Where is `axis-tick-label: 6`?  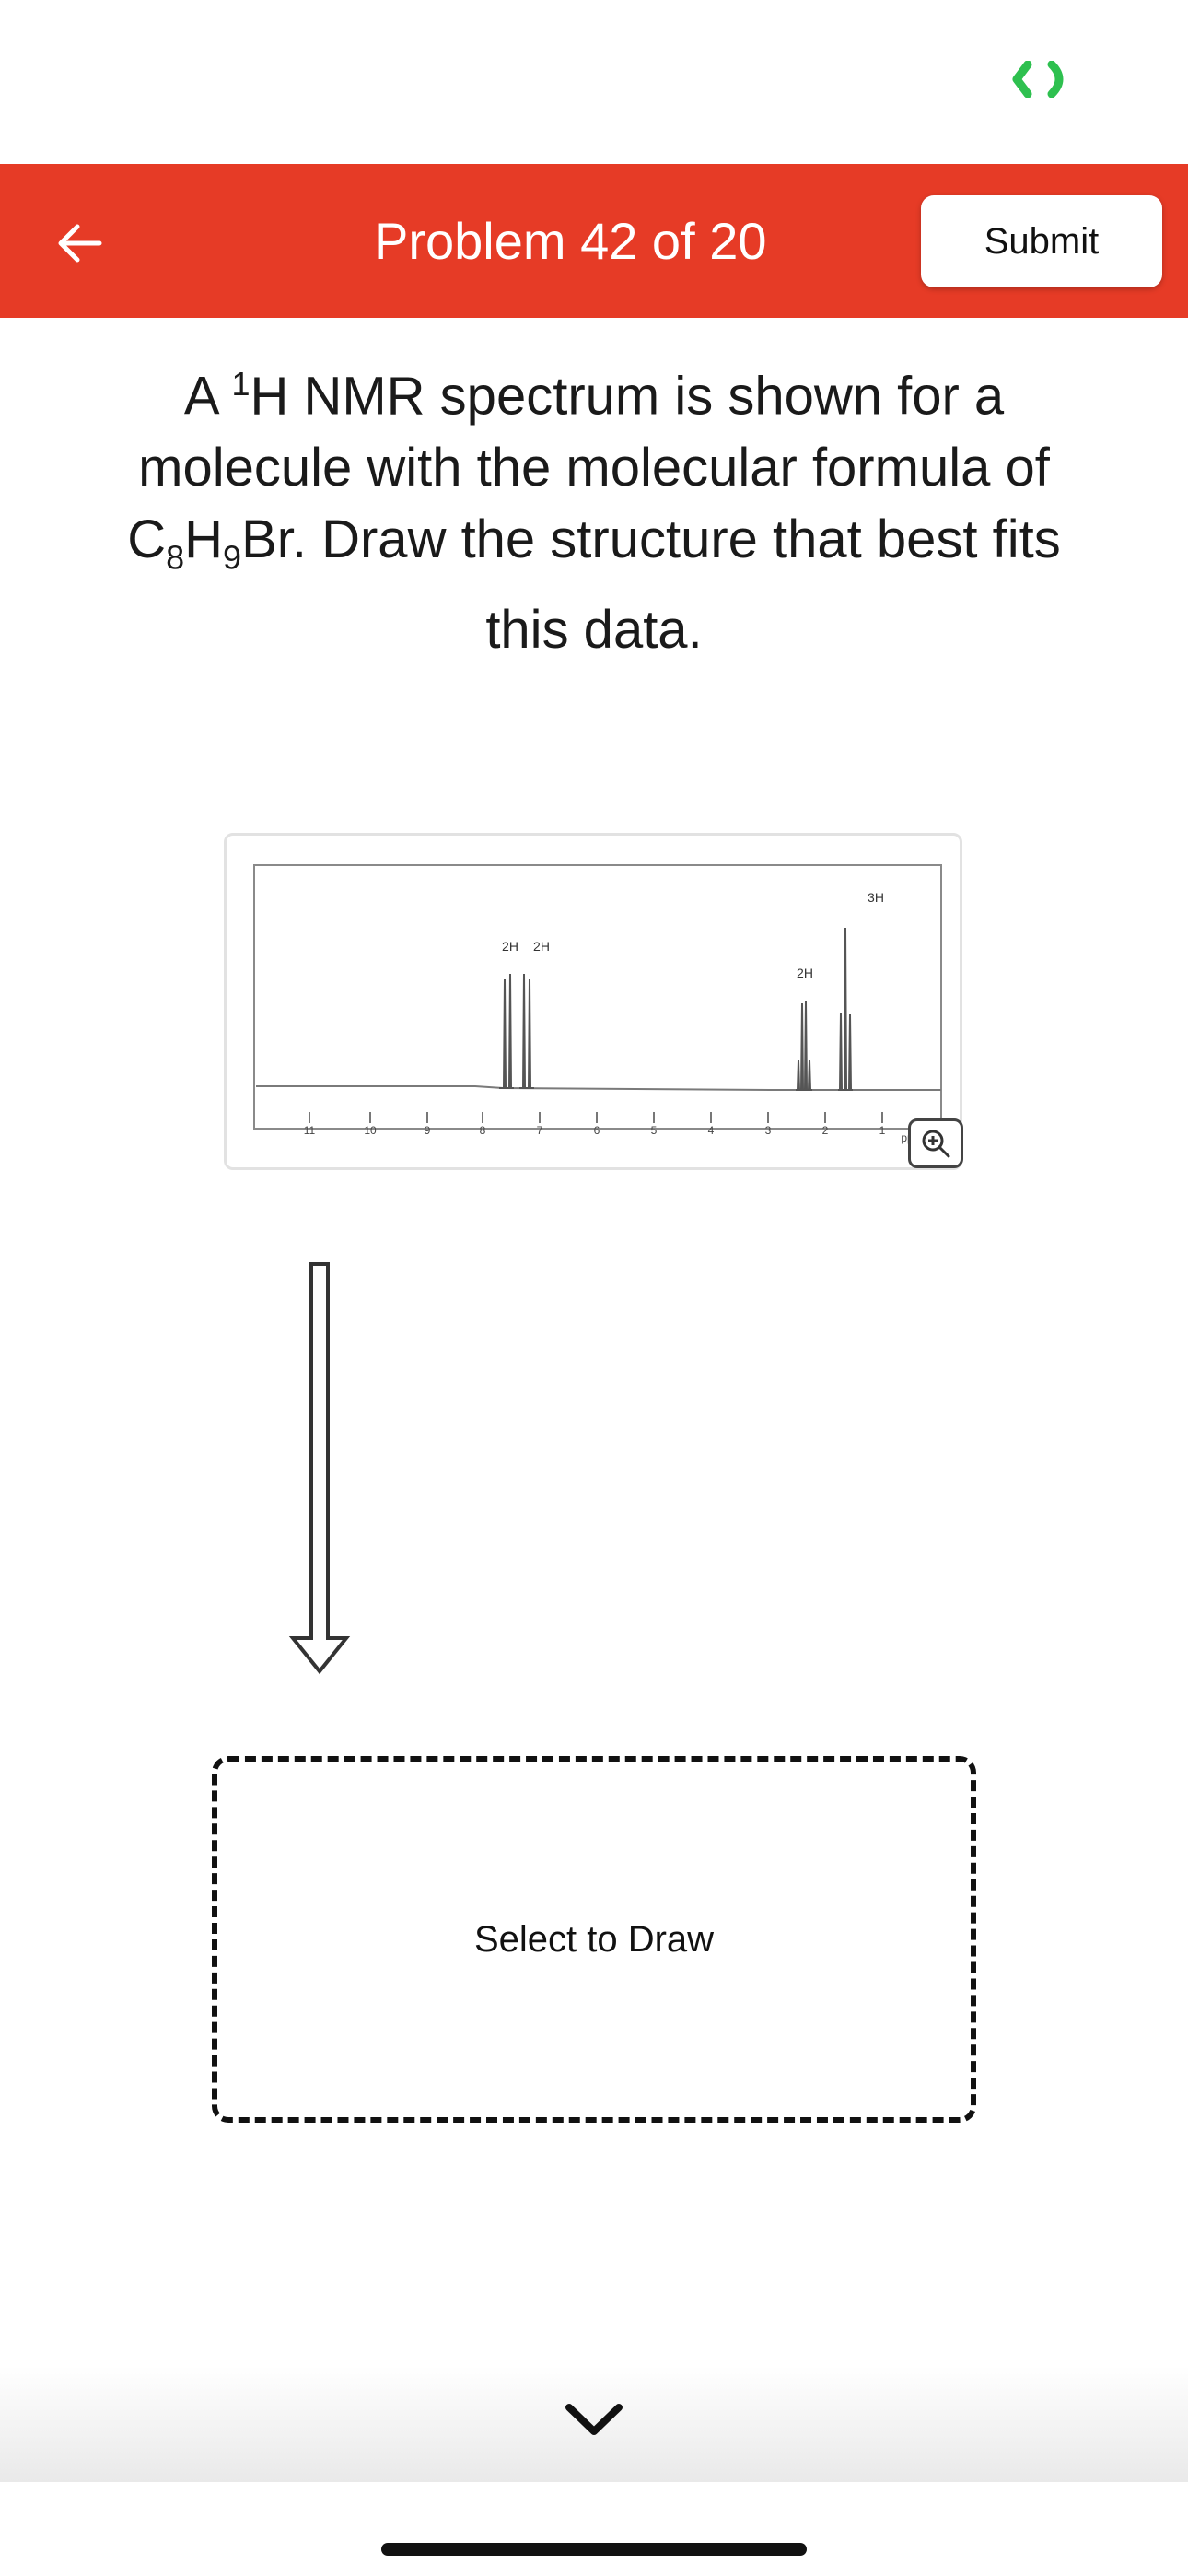
axis-tick-label: 6 is located at coordinates (597, 1130).